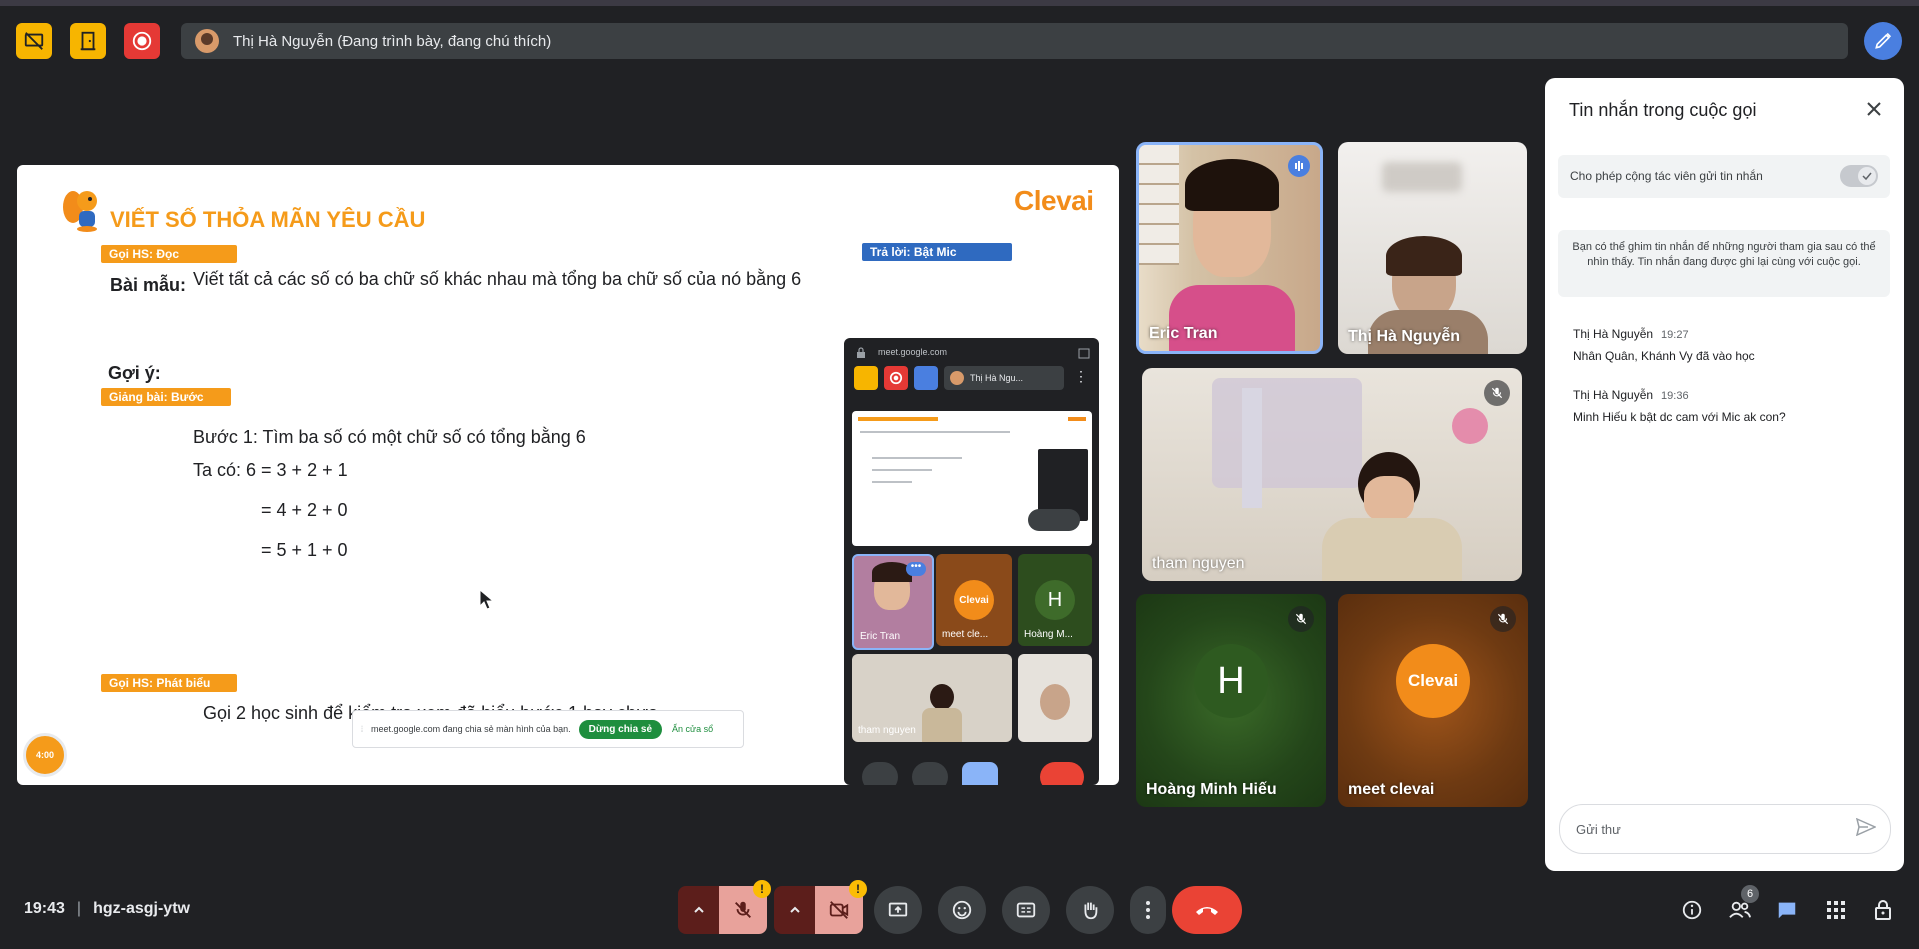 The image size is (1919, 949). I want to click on drag-handle-icon: ⦙, so click(362, 729).